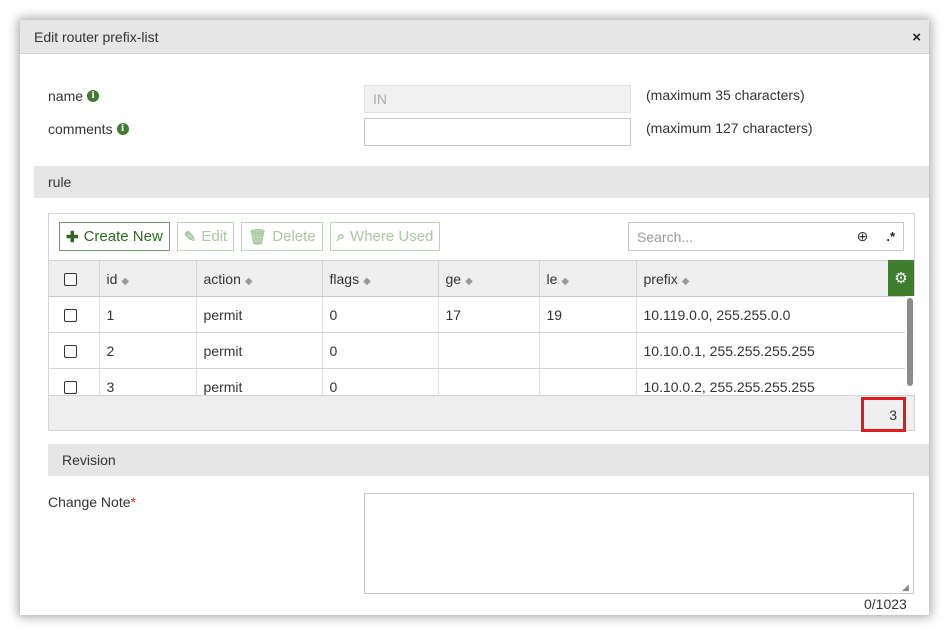 The width and height of the screenshot is (949, 635). Describe the element at coordinates (489, 350) in the screenshot. I see `cell-ge` at that location.